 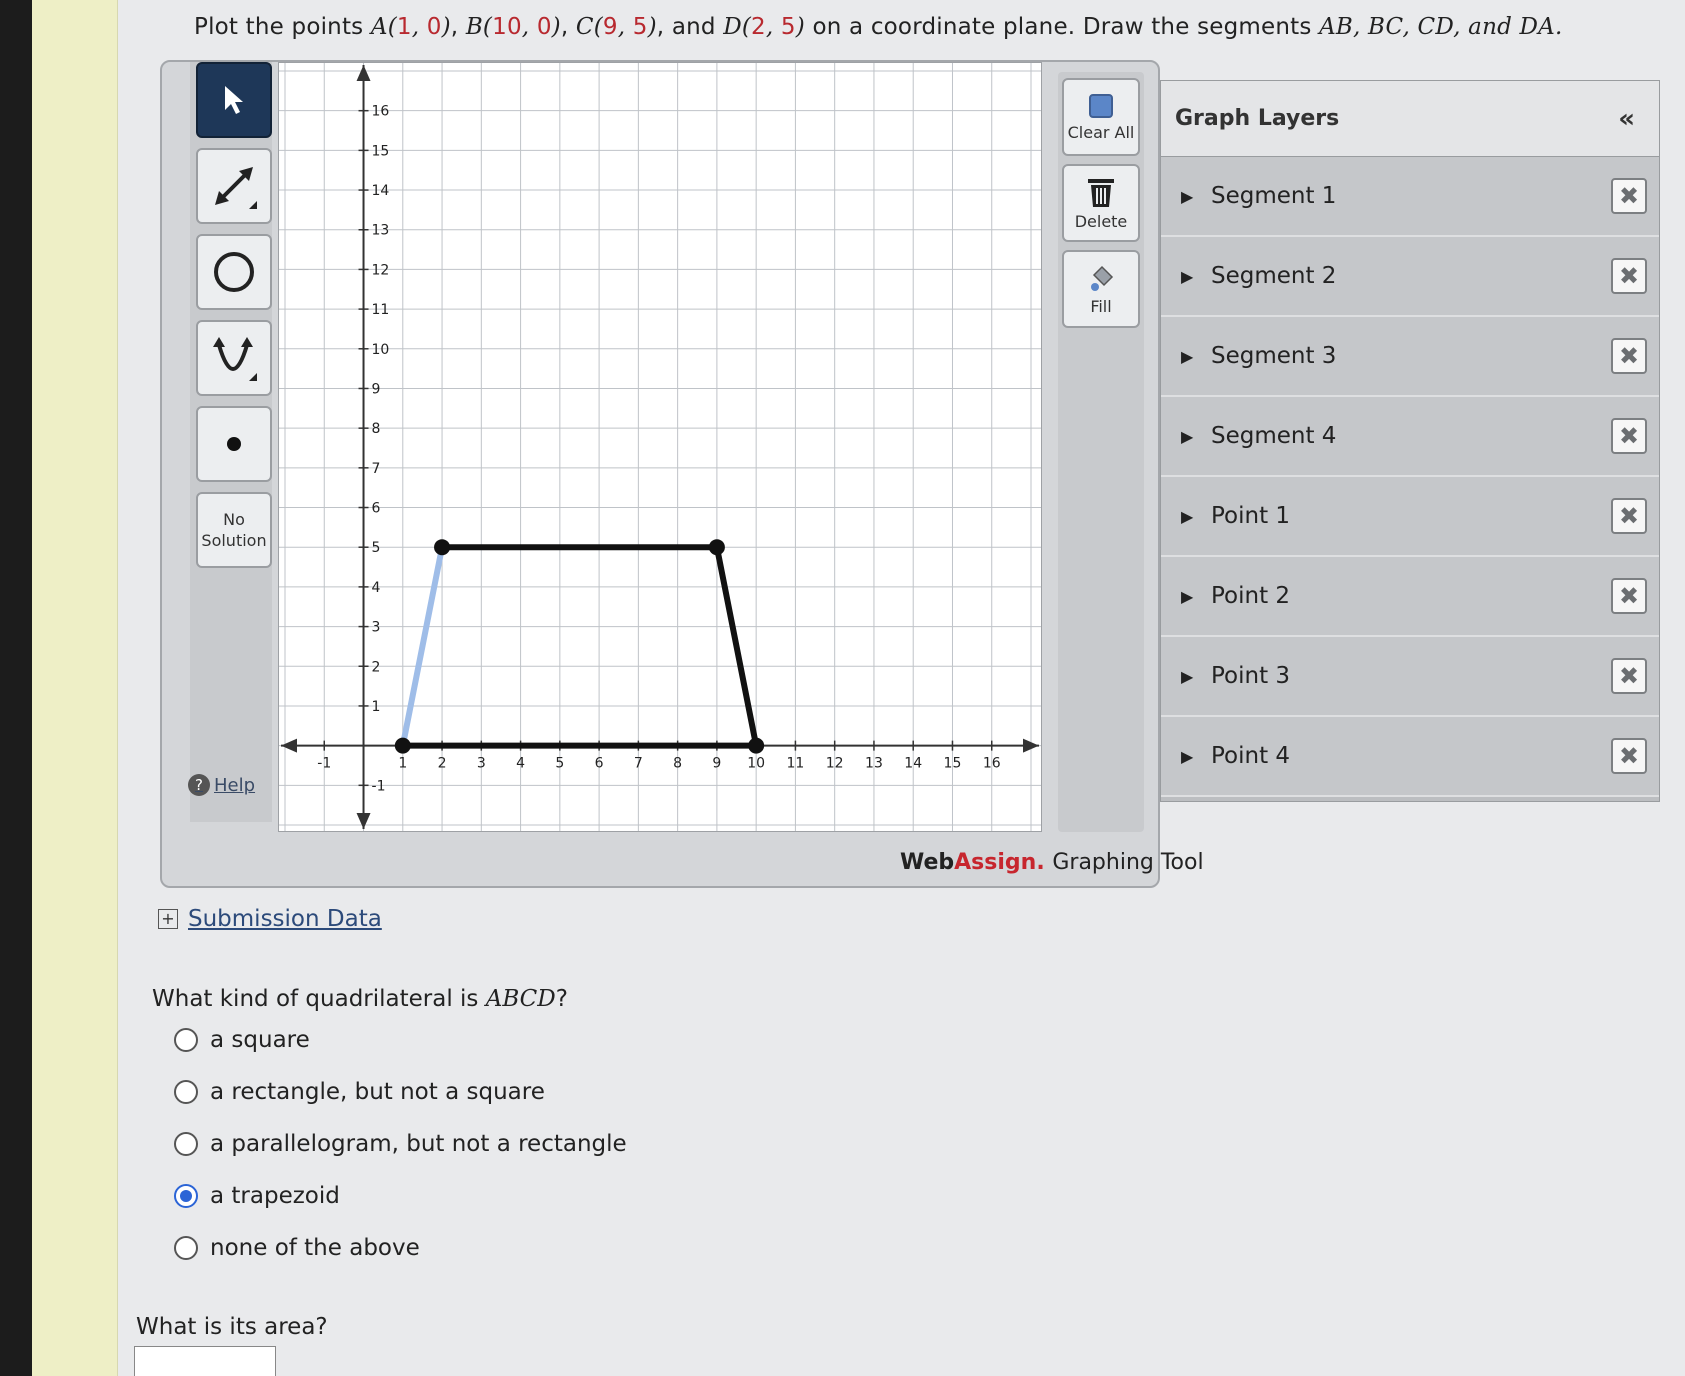 What do you see at coordinates (481, 764) in the screenshot?
I see `x-tick-label: 3` at bounding box center [481, 764].